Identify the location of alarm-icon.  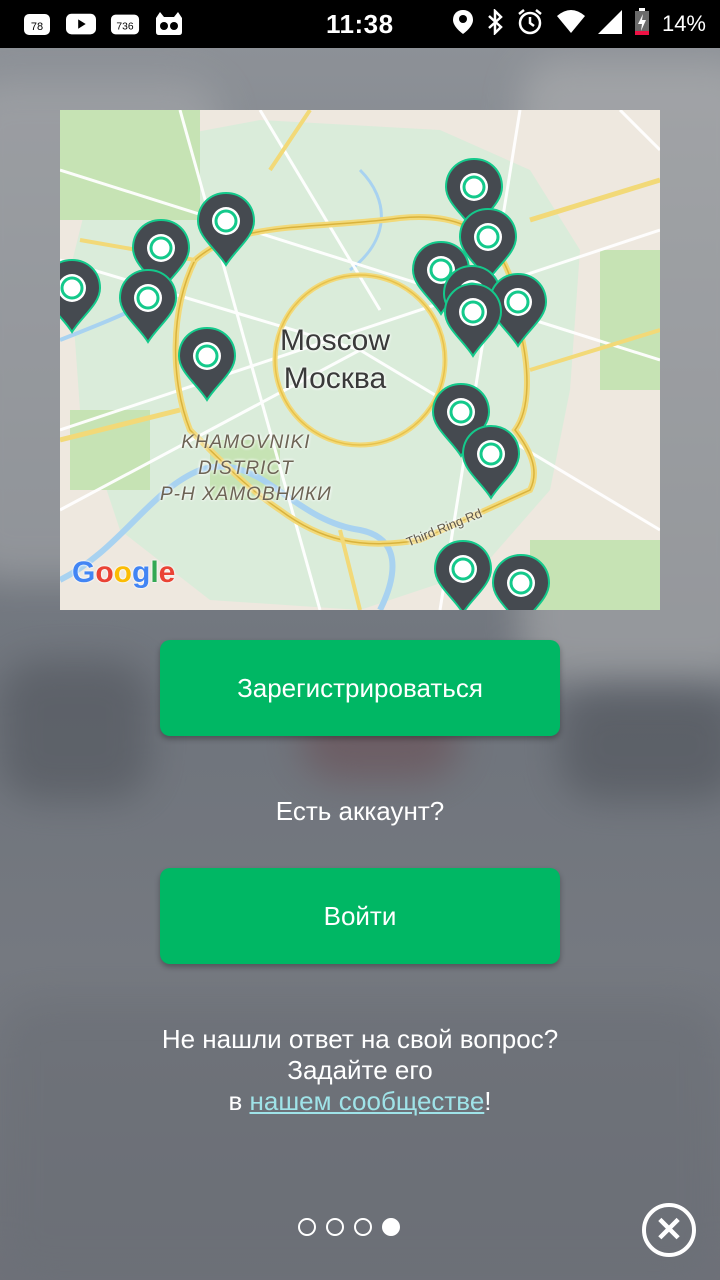
(530, 24).